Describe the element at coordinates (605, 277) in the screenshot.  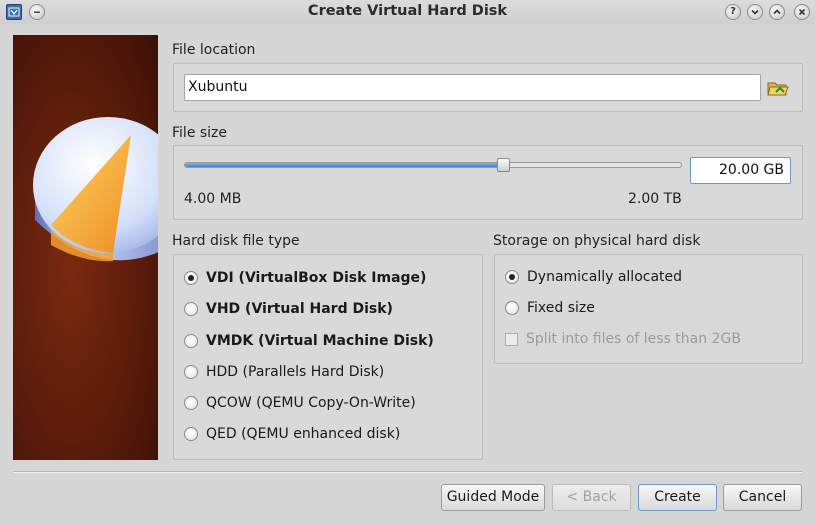
I see `radio-label: Dynamically allocated` at that location.